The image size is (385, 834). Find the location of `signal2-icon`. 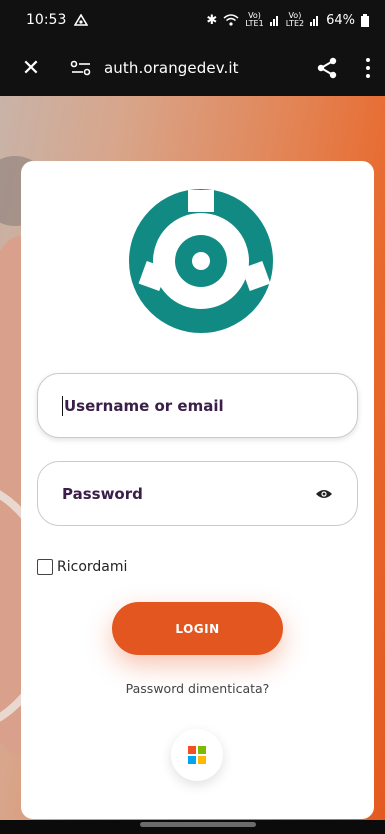

signal2-icon is located at coordinates (314, 21).